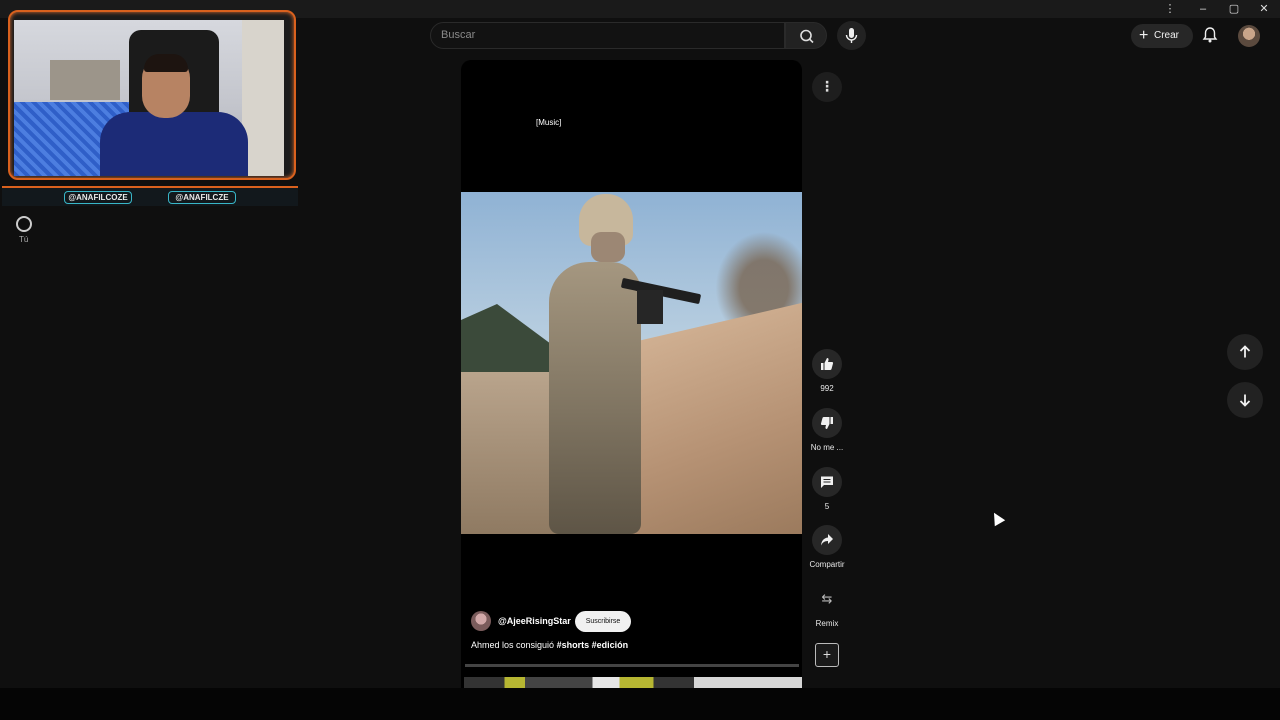 Image resolution: width=1280 pixels, height=720 pixels. I want to click on description-text: Ahmed los consiguió, so click(513, 645).